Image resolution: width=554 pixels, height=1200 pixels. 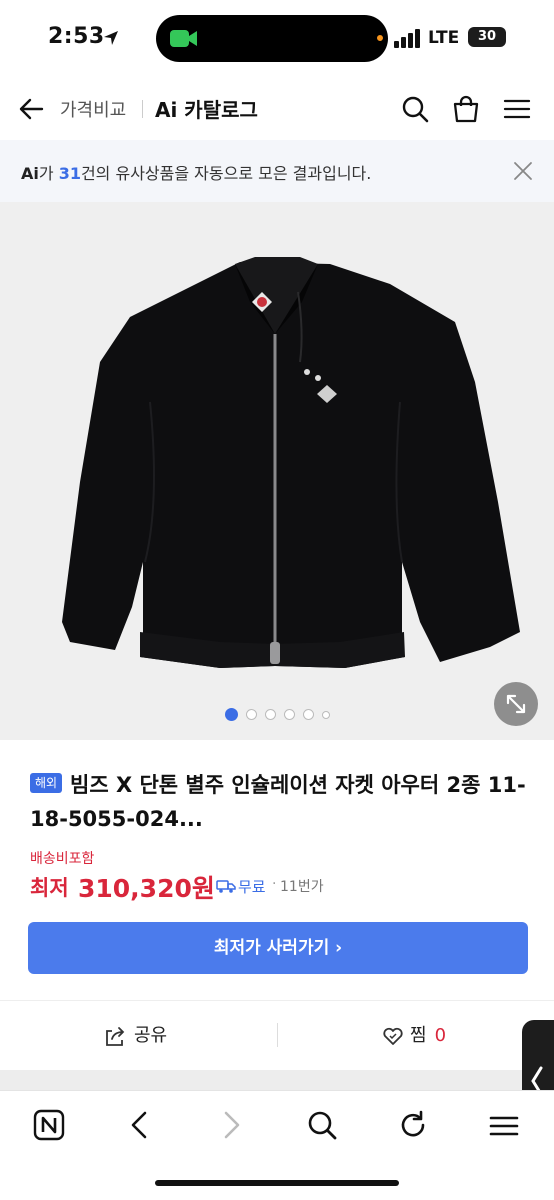 What do you see at coordinates (272, 38) in the screenshot?
I see `dynamic-island` at bounding box center [272, 38].